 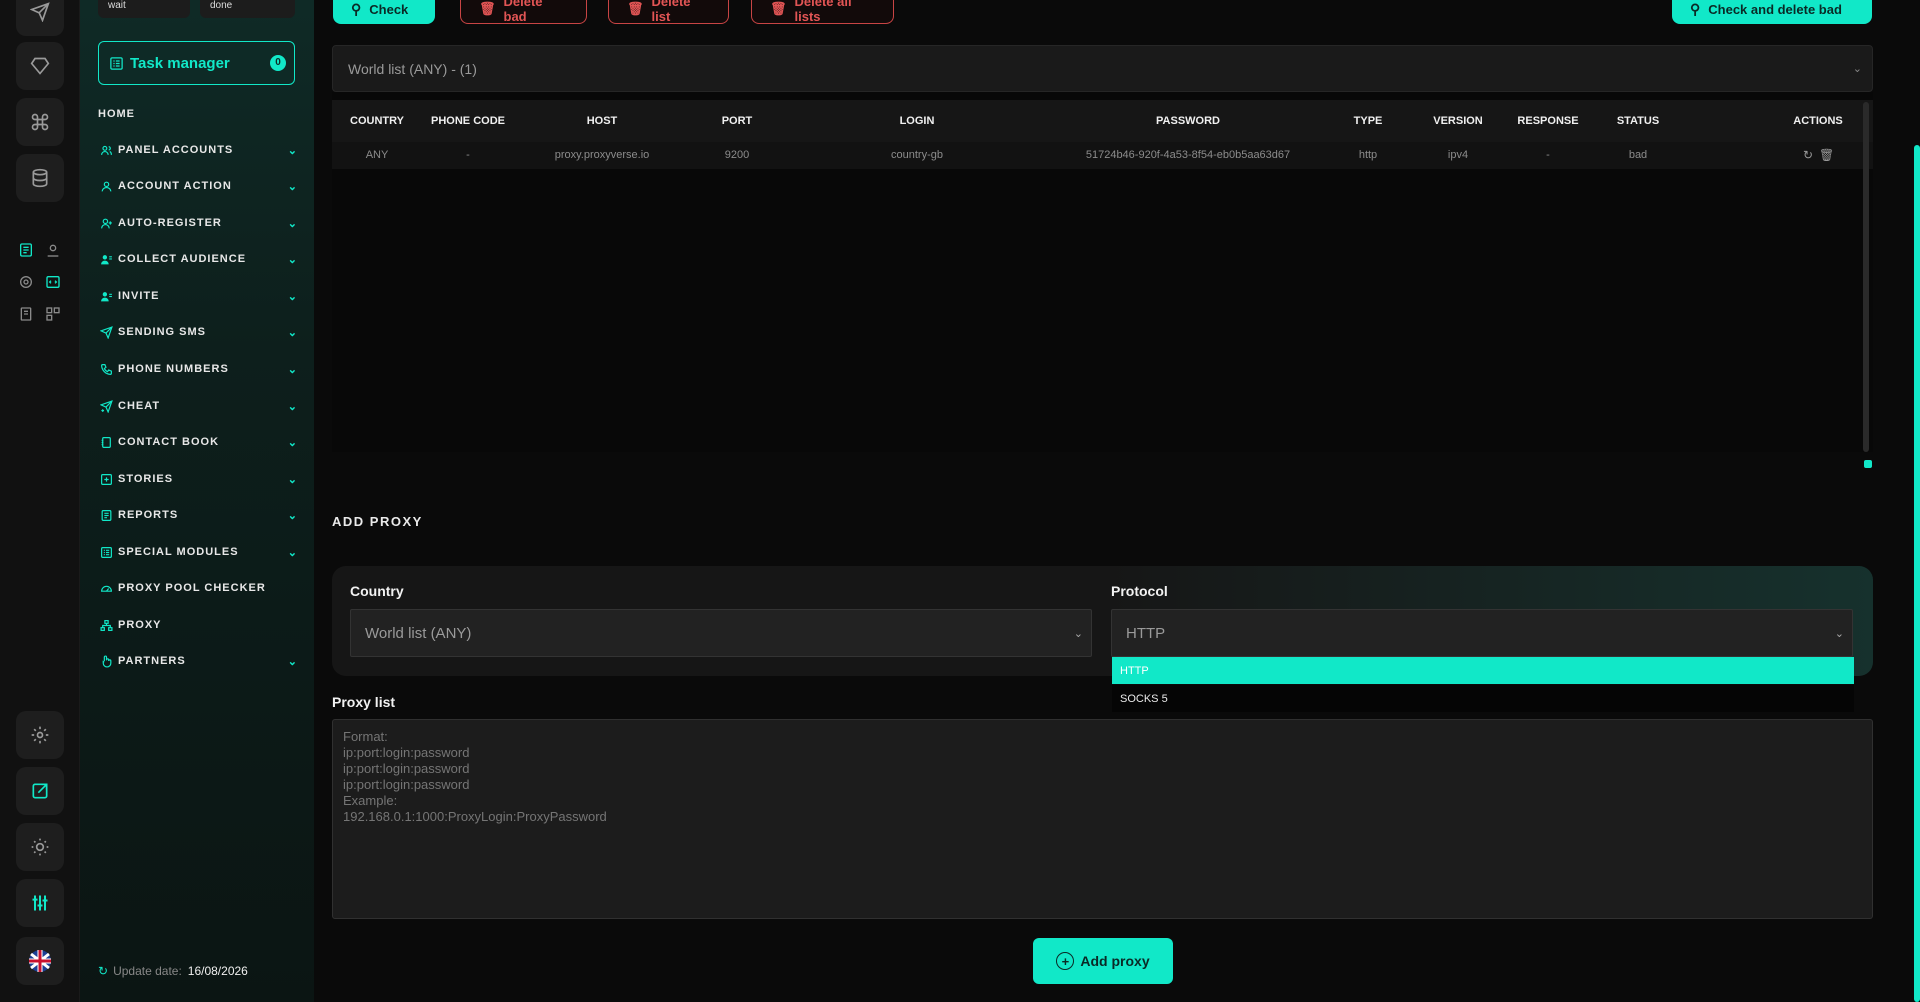 I want to click on theme-sun-icon, so click(x=40, y=847).